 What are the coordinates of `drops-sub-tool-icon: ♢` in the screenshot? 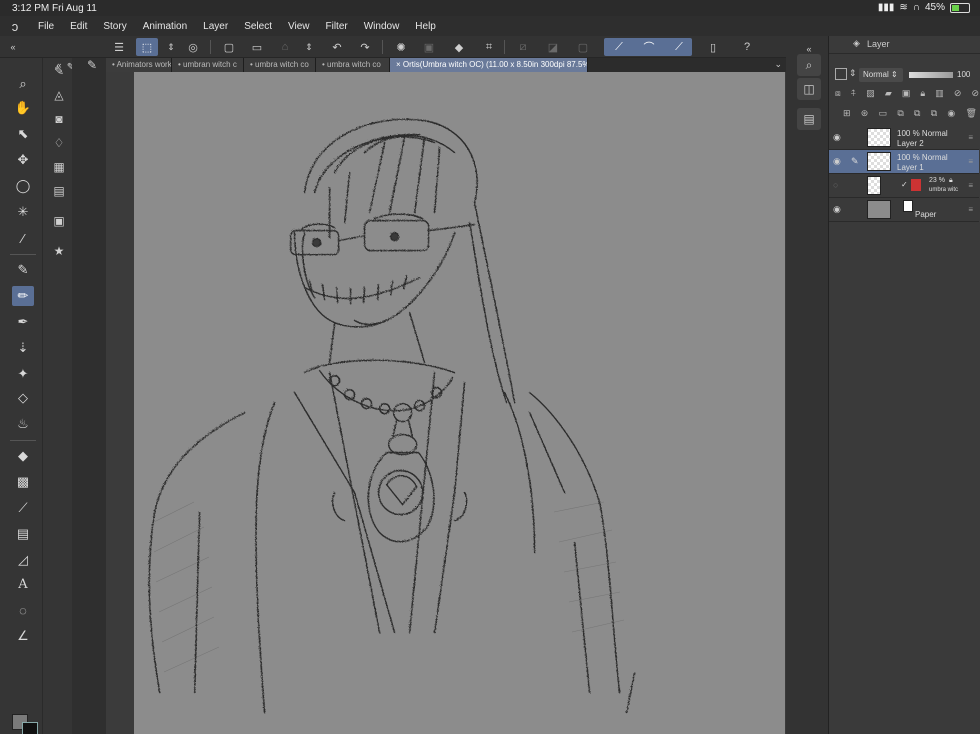 It's located at (59, 143).